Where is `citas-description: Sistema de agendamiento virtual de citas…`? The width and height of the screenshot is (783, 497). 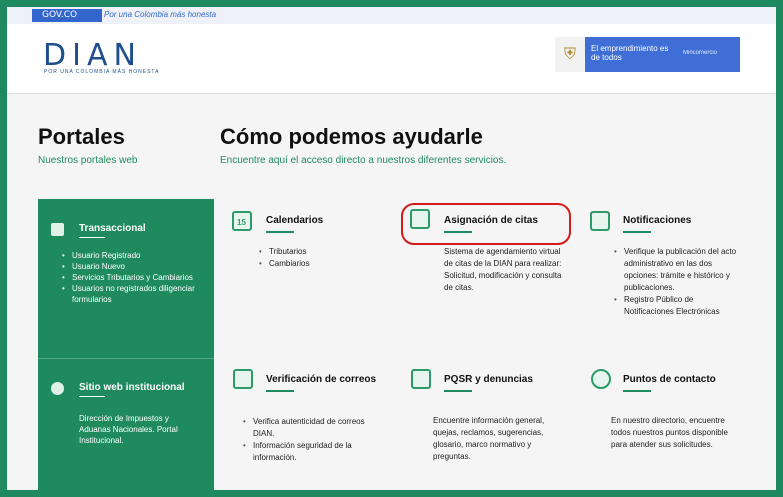 citas-description: Sistema de agendamiento virtual de citas… is located at coordinates (503, 269).